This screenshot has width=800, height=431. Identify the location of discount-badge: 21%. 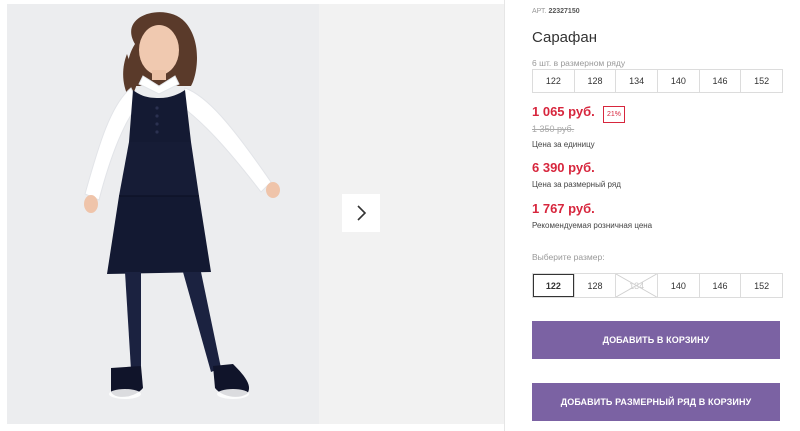
(614, 114).